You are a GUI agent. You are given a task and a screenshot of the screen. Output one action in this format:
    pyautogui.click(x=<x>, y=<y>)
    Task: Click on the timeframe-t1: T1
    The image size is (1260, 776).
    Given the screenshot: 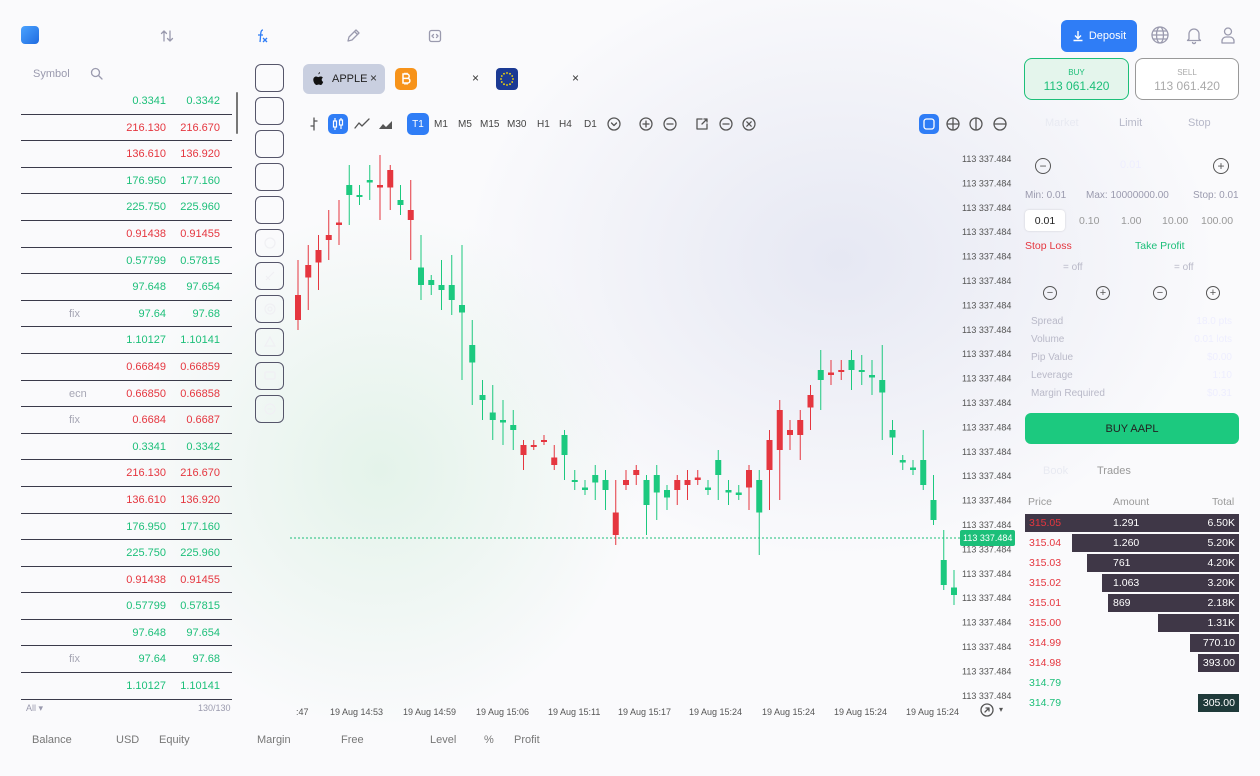 What is the action you would take?
    pyautogui.click(x=418, y=124)
    